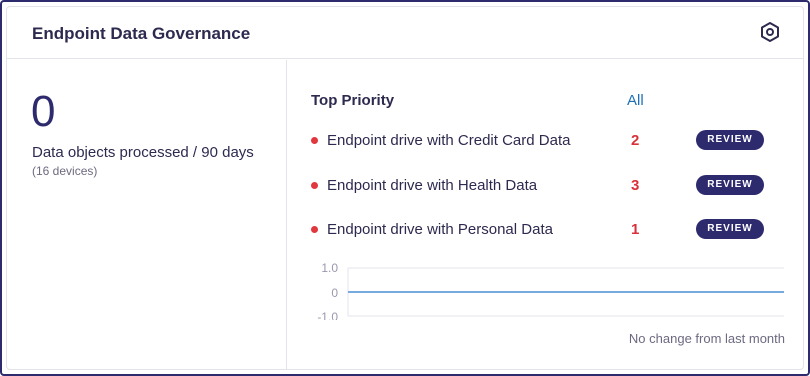 The image size is (810, 376). What do you see at coordinates (65, 171) in the screenshot?
I see `device-count: (16 devices)` at bounding box center [65, 171].